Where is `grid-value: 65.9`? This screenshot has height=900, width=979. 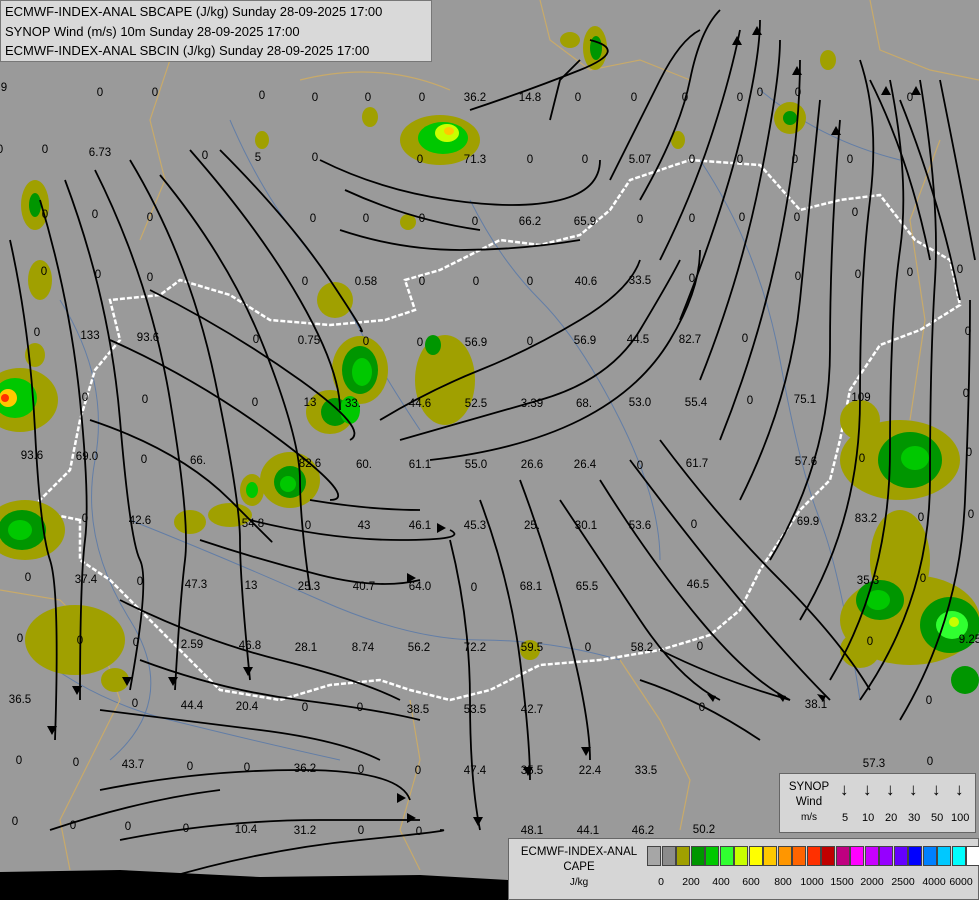 grid-value: 65.9 is located at coordinates (585, 222).